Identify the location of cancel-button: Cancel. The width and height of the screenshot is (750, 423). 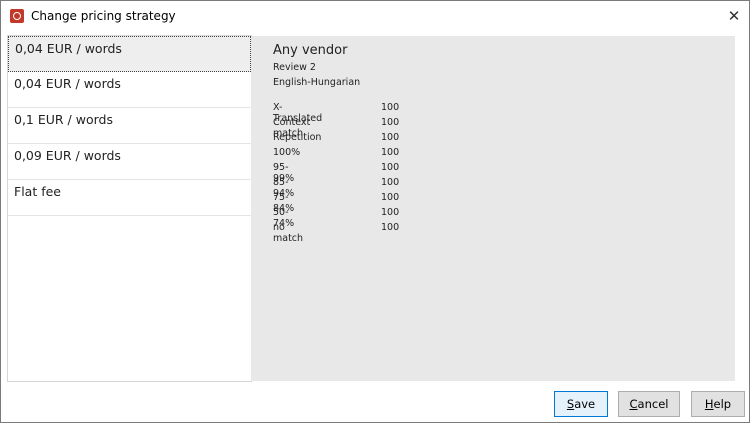
(649, 404).